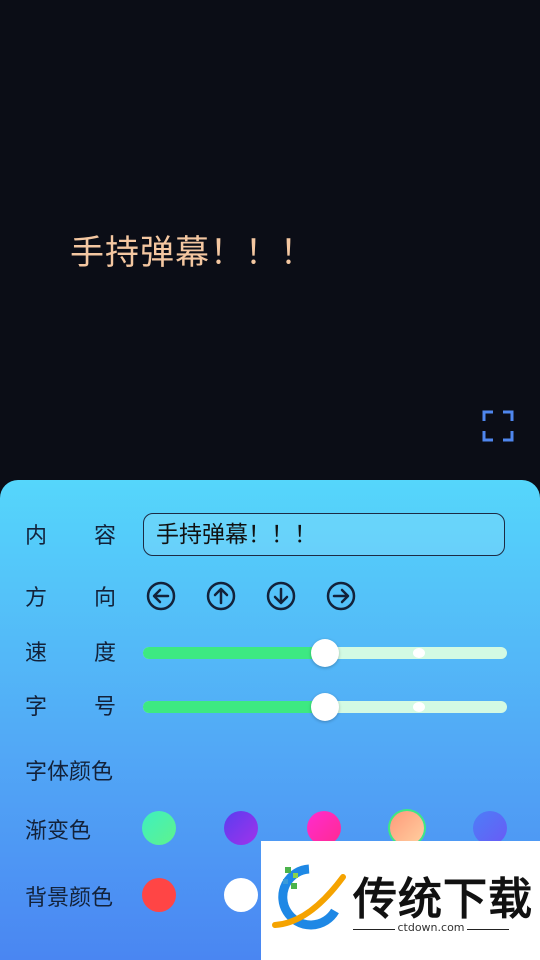 Image resolution: width=540 pixels, height=960 pixels. What do you see at coordinates (69, 772) in the screenshot?
I see `font-color-label: 字体颜色` at bounding box center [69, 772].